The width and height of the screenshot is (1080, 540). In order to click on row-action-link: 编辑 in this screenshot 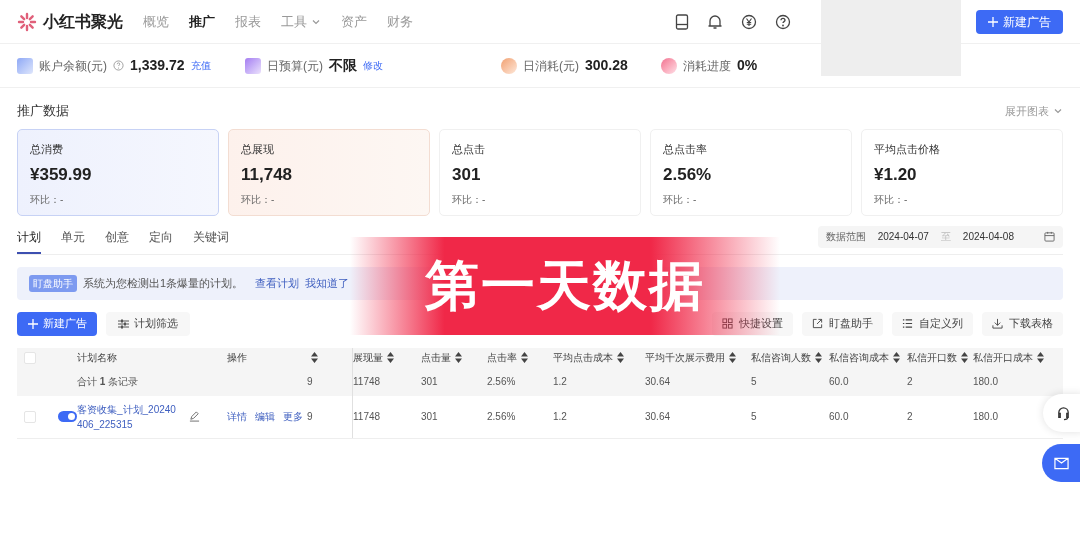, I will do `click(265, 416)`.